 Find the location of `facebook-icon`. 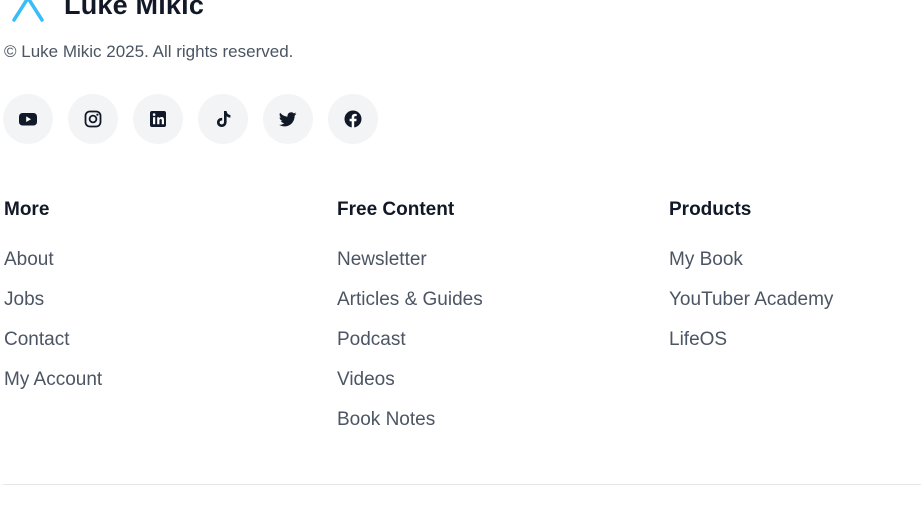

facebook-icon is located at coordinates (353, 119).